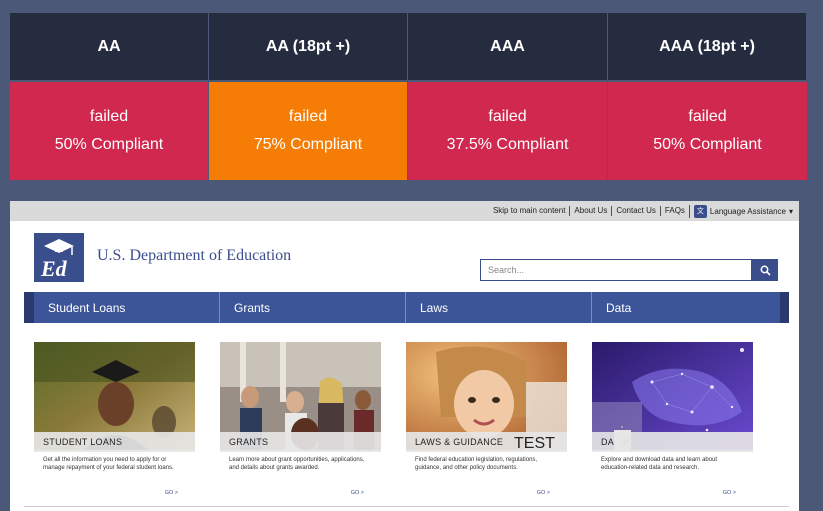 The width and height of the screenshot is (823, 511). What do you see at coordinates (508, 131) in the screenshot?
I see `result-aaa: failed 37.5% Compliant` at bounding box center [508, 131].